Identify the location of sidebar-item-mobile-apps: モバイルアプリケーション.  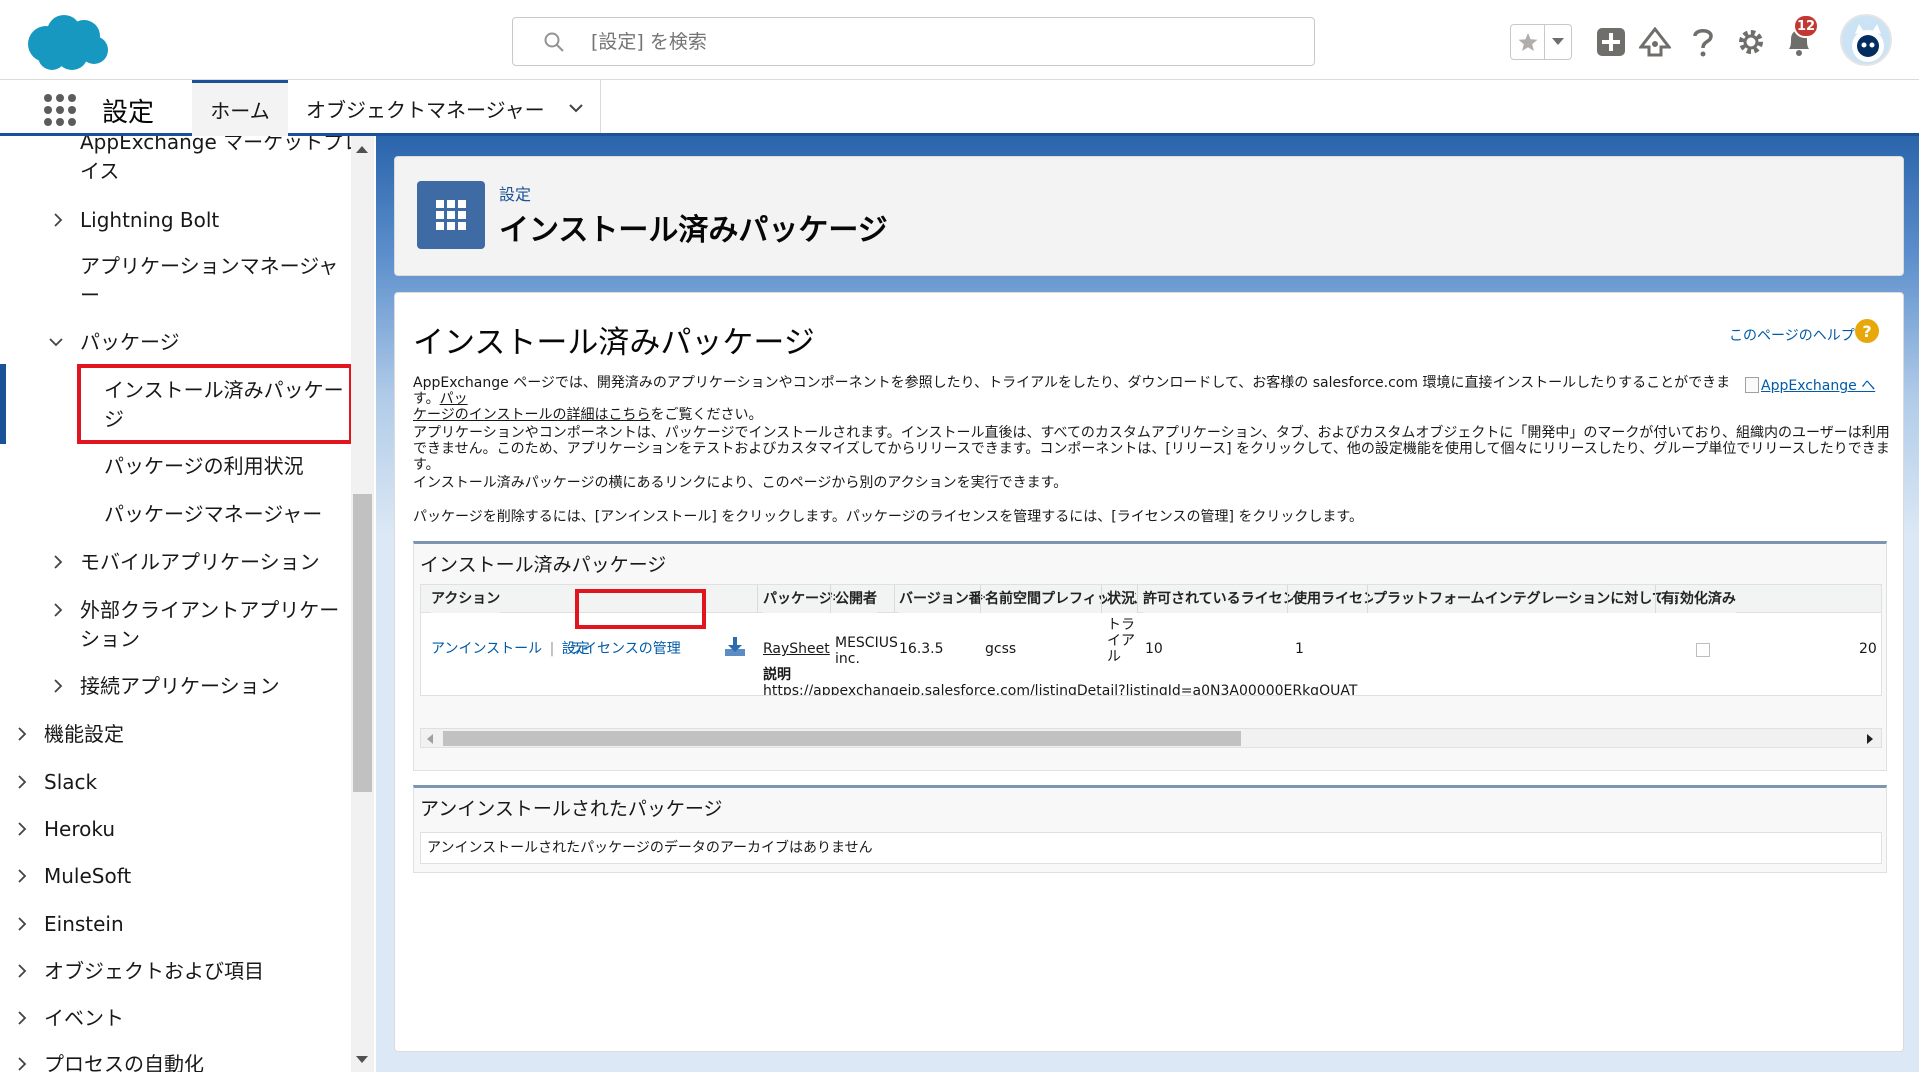
(200, 562).